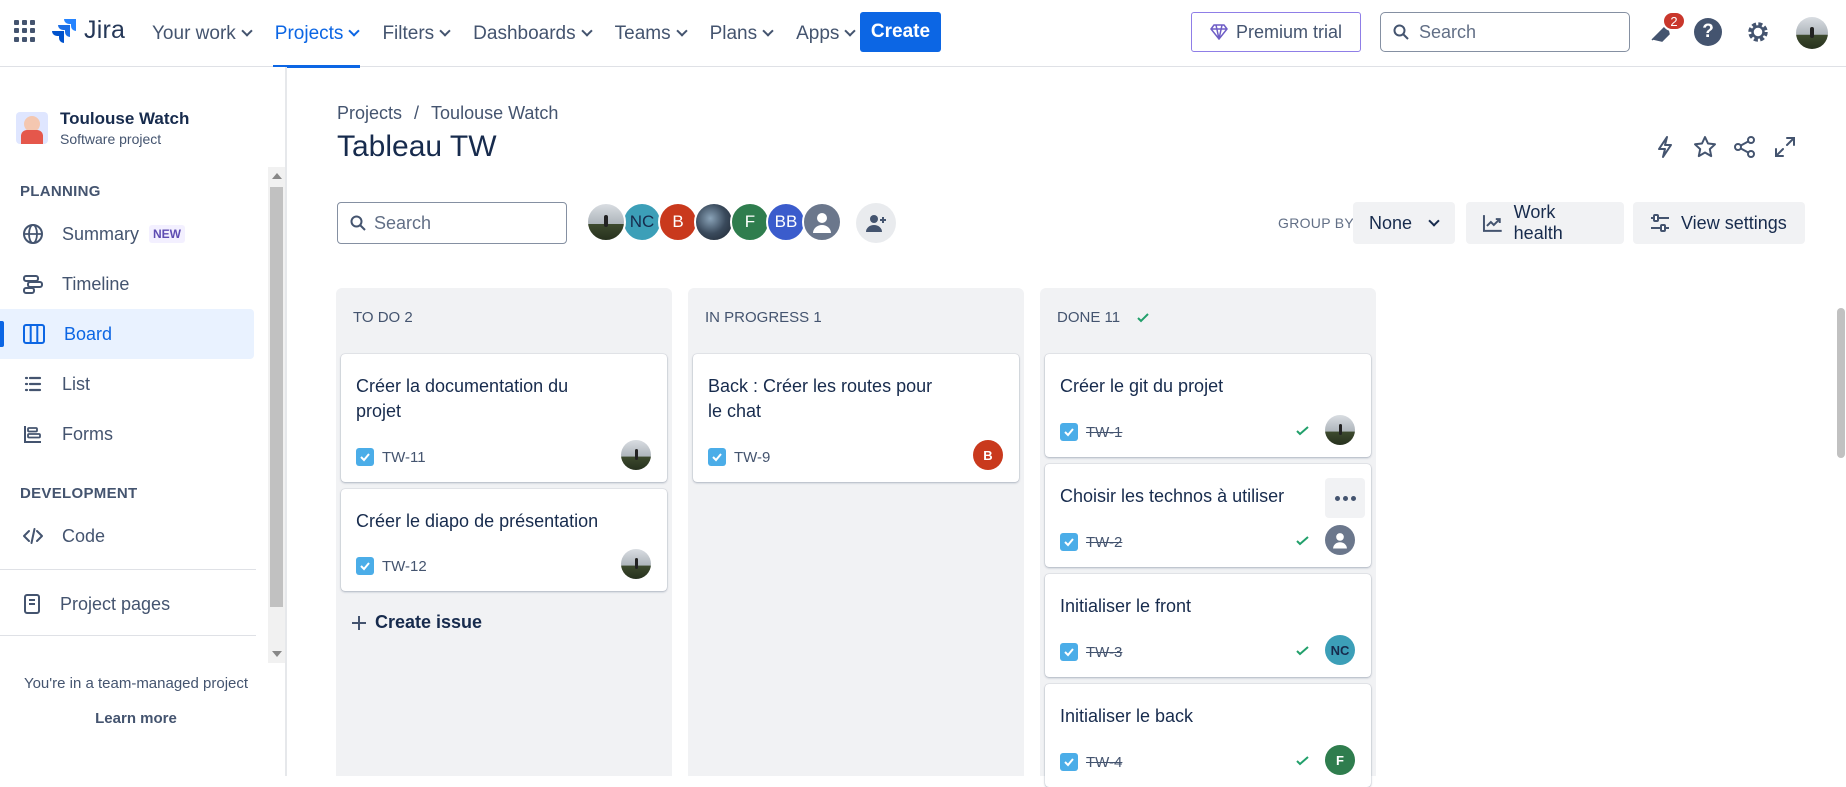 This screenshot has width=1846, height=787. What do you see at coordinates (127, 434) in the screenshot?
I see `sidebar-item-forms: Forms` at bounding box center [127, 434].